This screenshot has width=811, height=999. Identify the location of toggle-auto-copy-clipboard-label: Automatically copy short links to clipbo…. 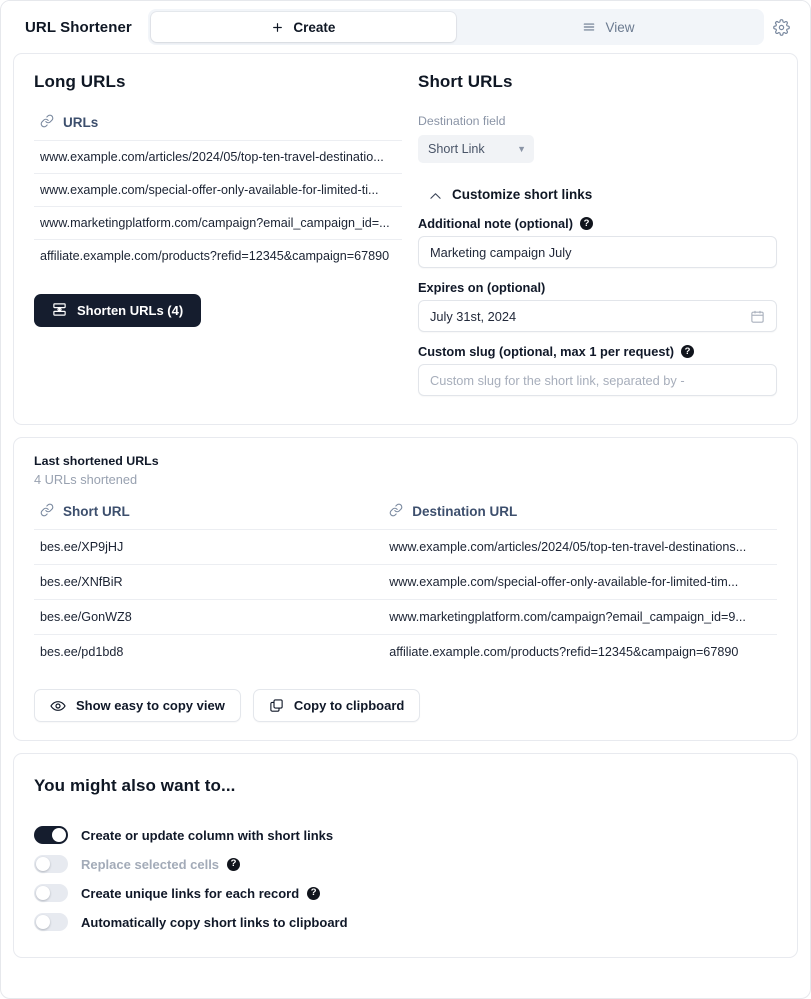
(214, 922).